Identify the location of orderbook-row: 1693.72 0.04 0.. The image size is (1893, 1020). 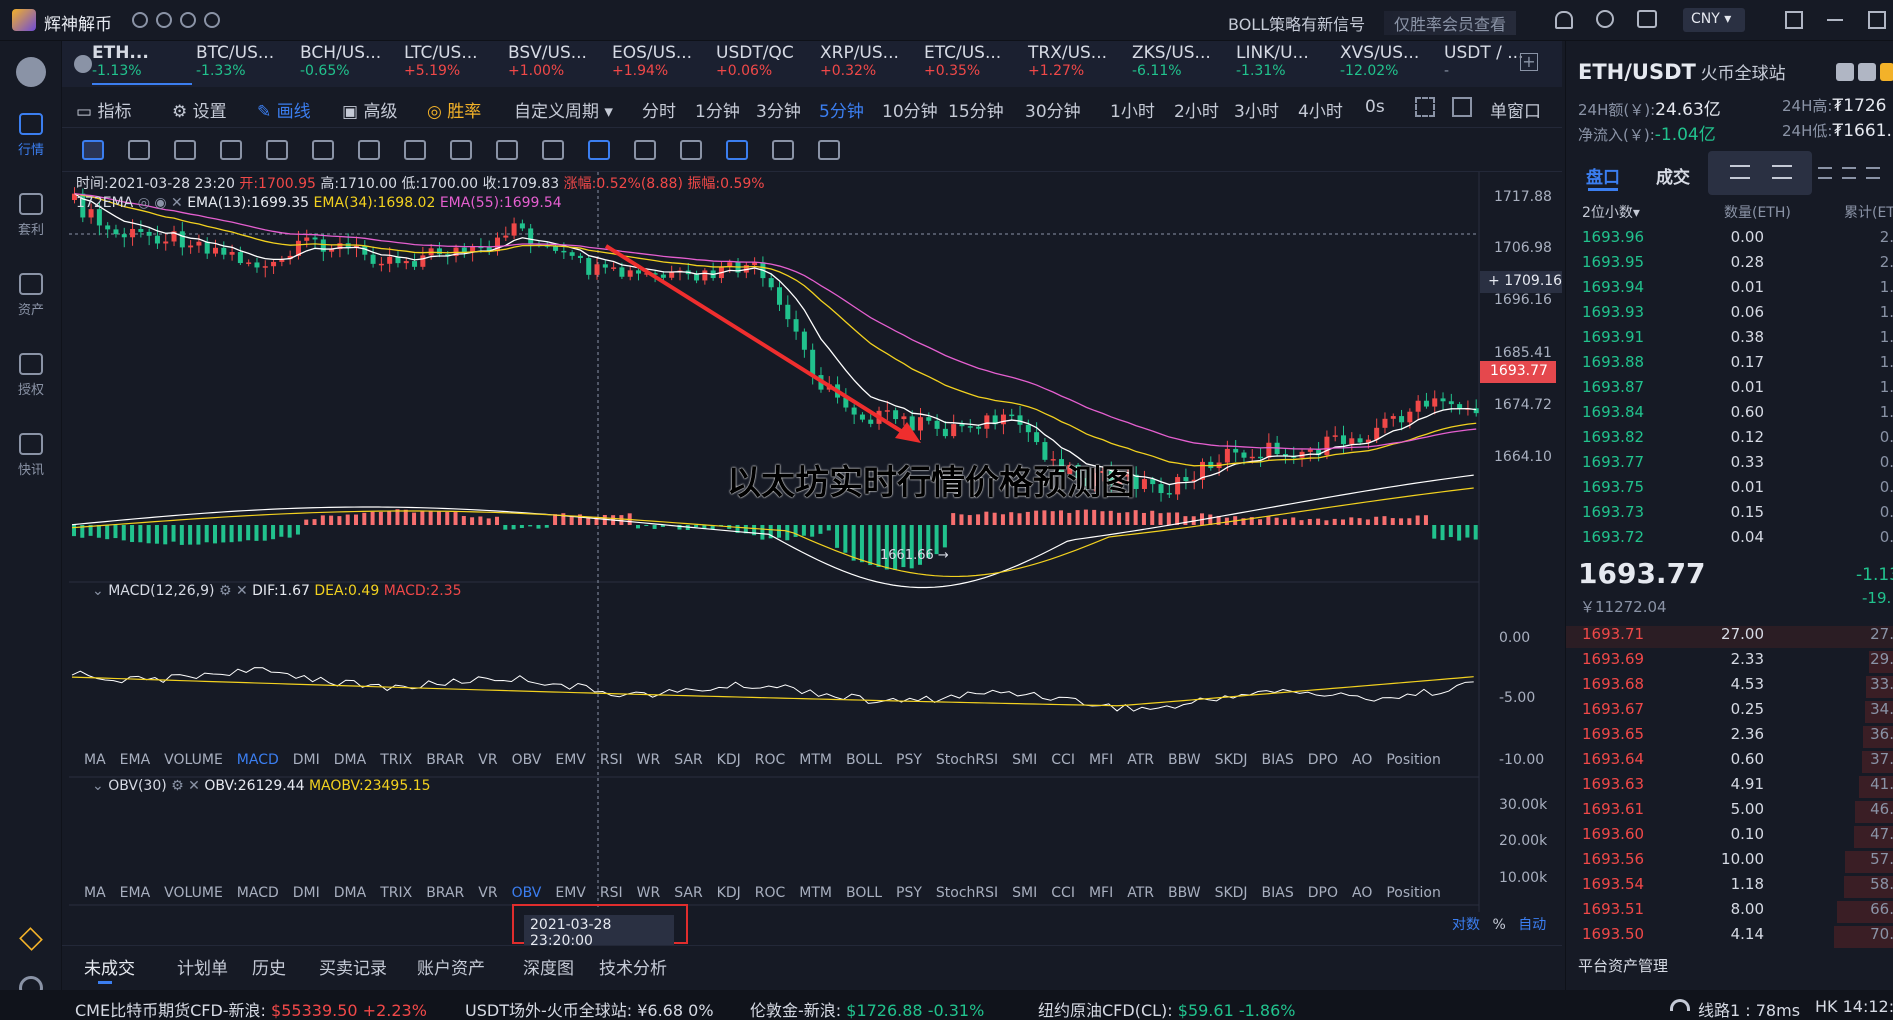
(1729, 540).